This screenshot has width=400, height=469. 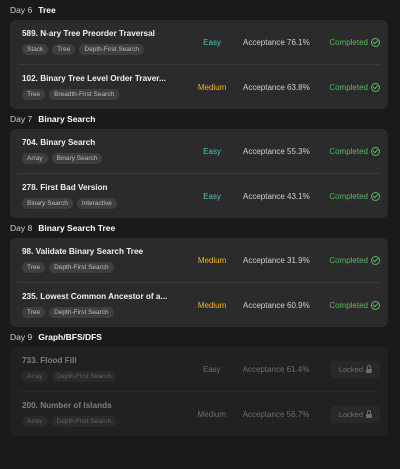 I want to click on day-header: Day 6 Tree, so click(x=202, y=10).